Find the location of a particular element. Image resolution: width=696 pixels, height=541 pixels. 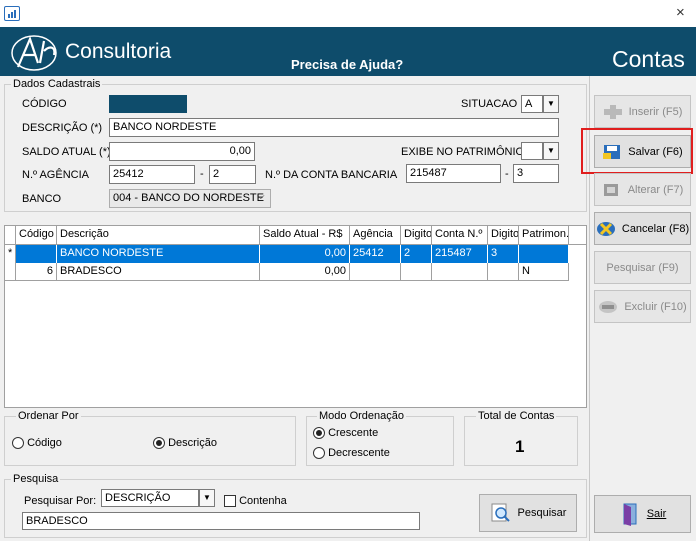

alterar-button: Alterar (F7) is located at coordinates (642, 189).